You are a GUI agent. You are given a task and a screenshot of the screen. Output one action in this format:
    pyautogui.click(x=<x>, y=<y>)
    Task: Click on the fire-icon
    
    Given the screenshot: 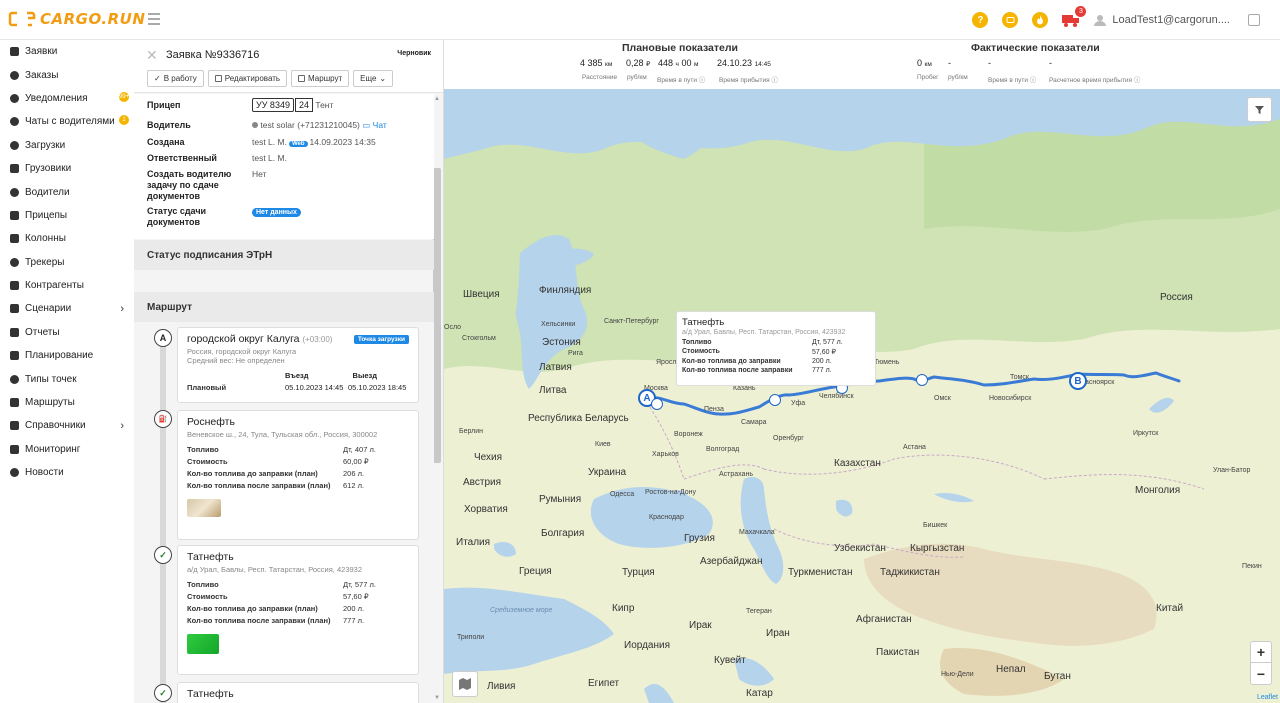 What is the action you would take?
    pyautogui.click(x=1040, y=20)
    